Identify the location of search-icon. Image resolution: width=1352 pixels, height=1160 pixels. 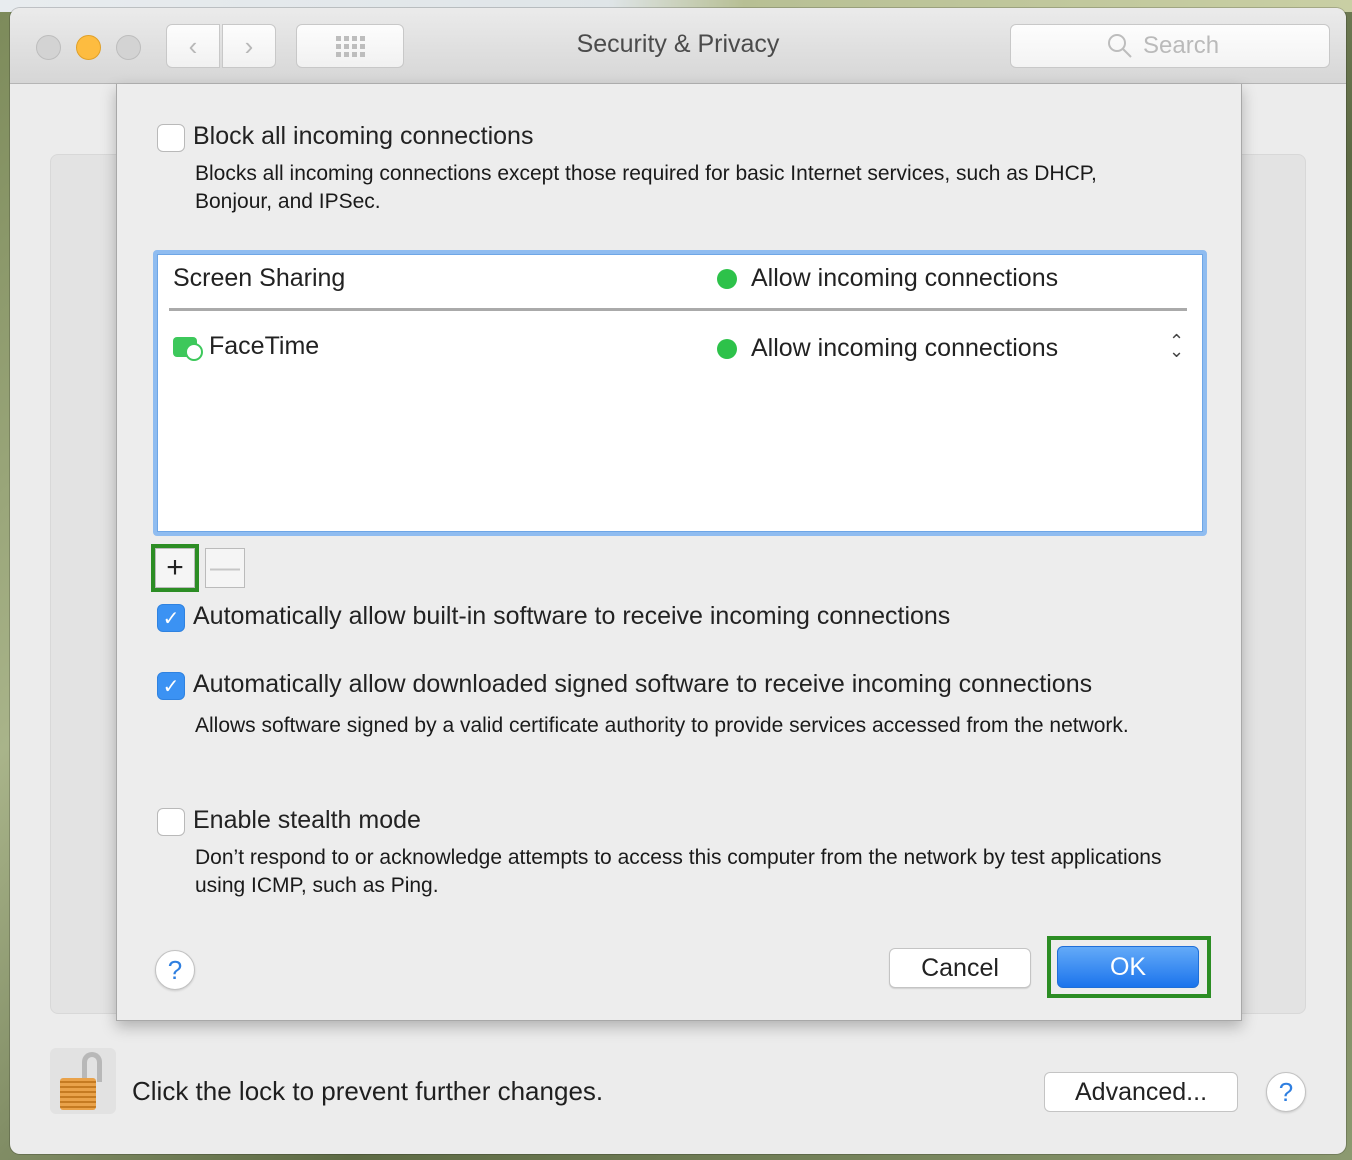
(1120, 46).